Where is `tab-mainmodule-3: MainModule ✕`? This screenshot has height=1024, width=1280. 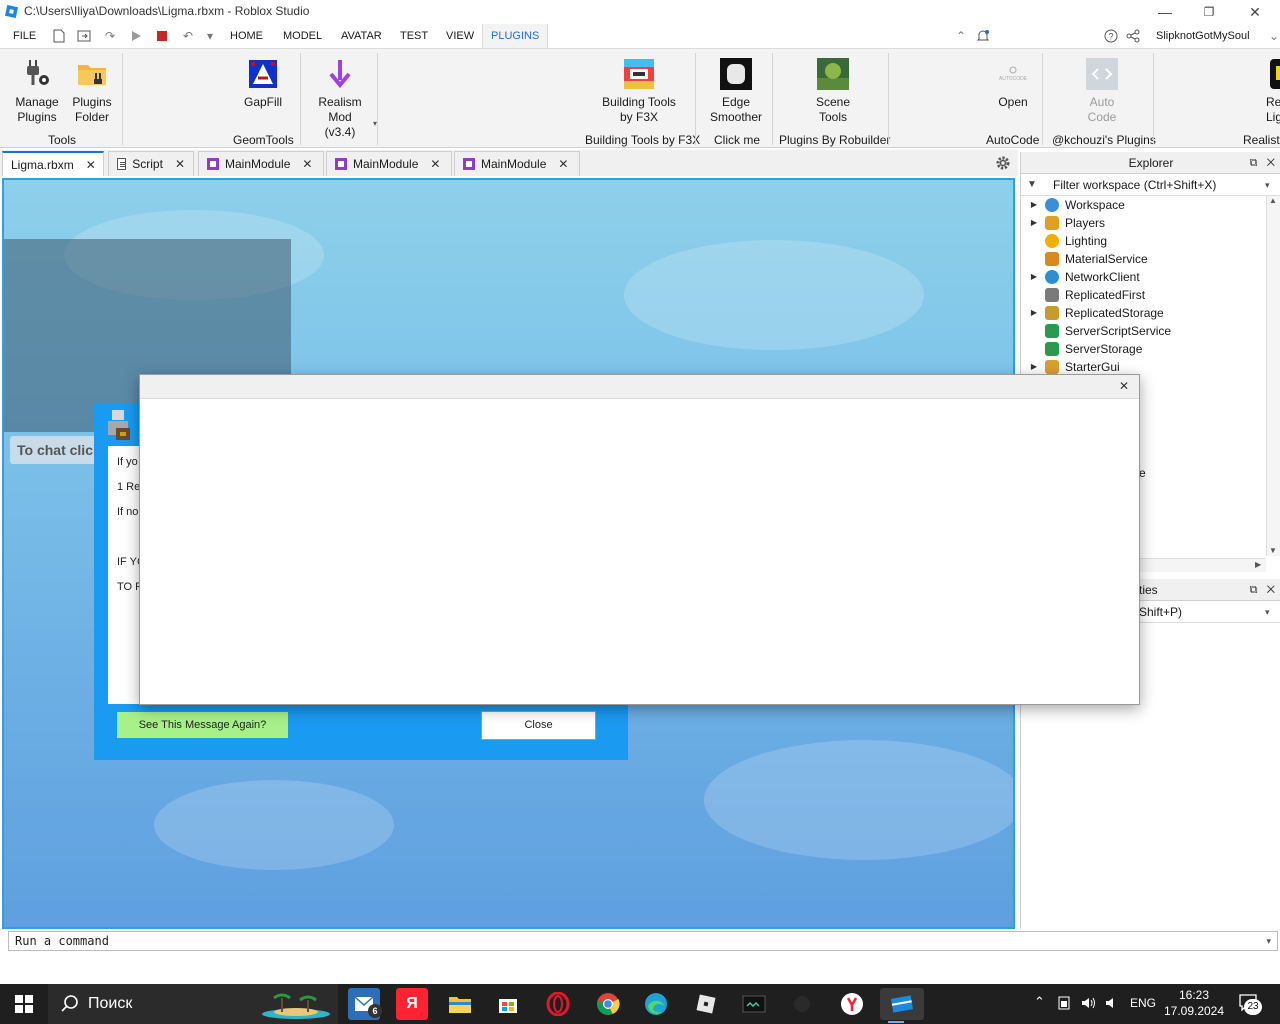
tab-mainmodule-3: MainModule ✕ is located at coordinates (517, 163).